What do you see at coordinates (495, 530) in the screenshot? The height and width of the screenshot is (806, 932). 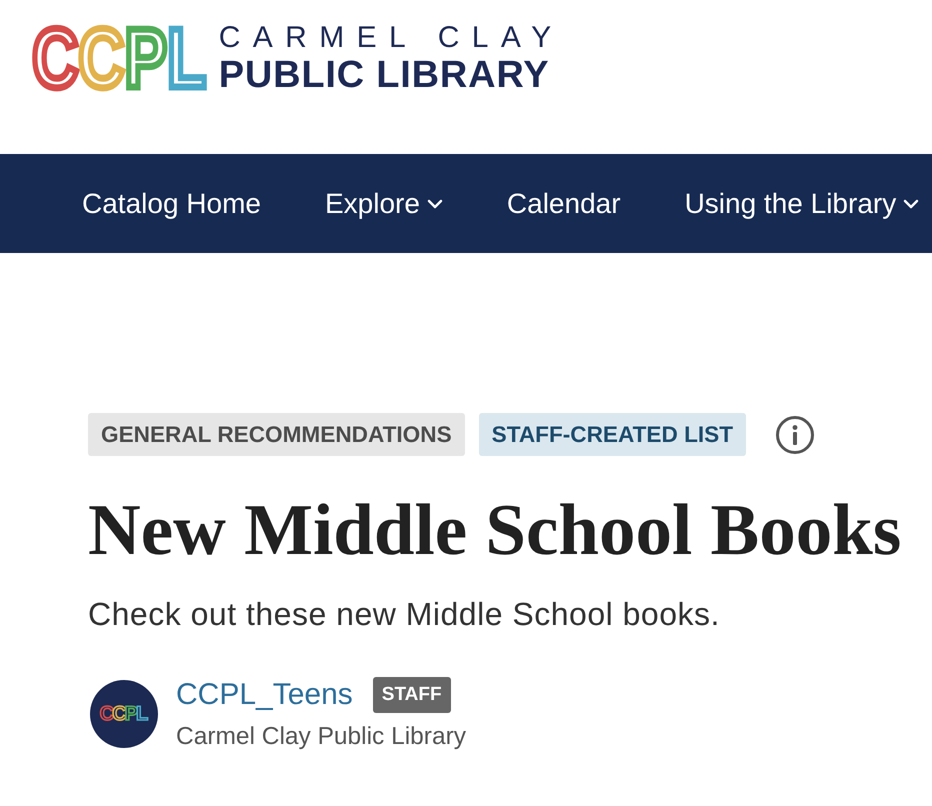 I see `list-title: New Middle School Books` at bounding box center [495, 530].